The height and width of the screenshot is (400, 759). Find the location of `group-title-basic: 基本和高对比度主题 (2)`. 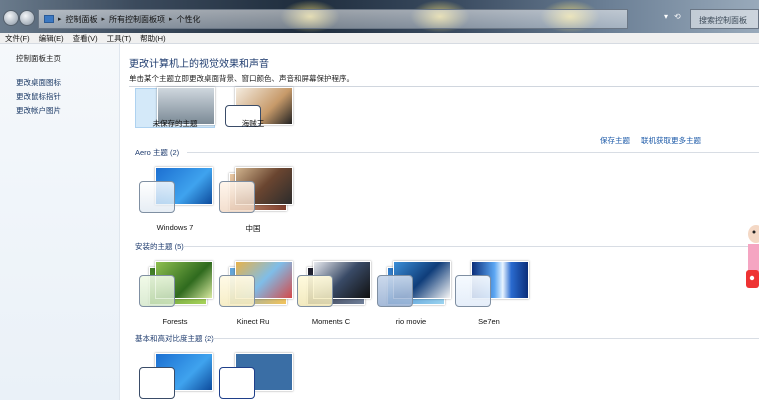

group-title-basic: 基本和高对比度主题 (2) is located at coordinates (174, 338).